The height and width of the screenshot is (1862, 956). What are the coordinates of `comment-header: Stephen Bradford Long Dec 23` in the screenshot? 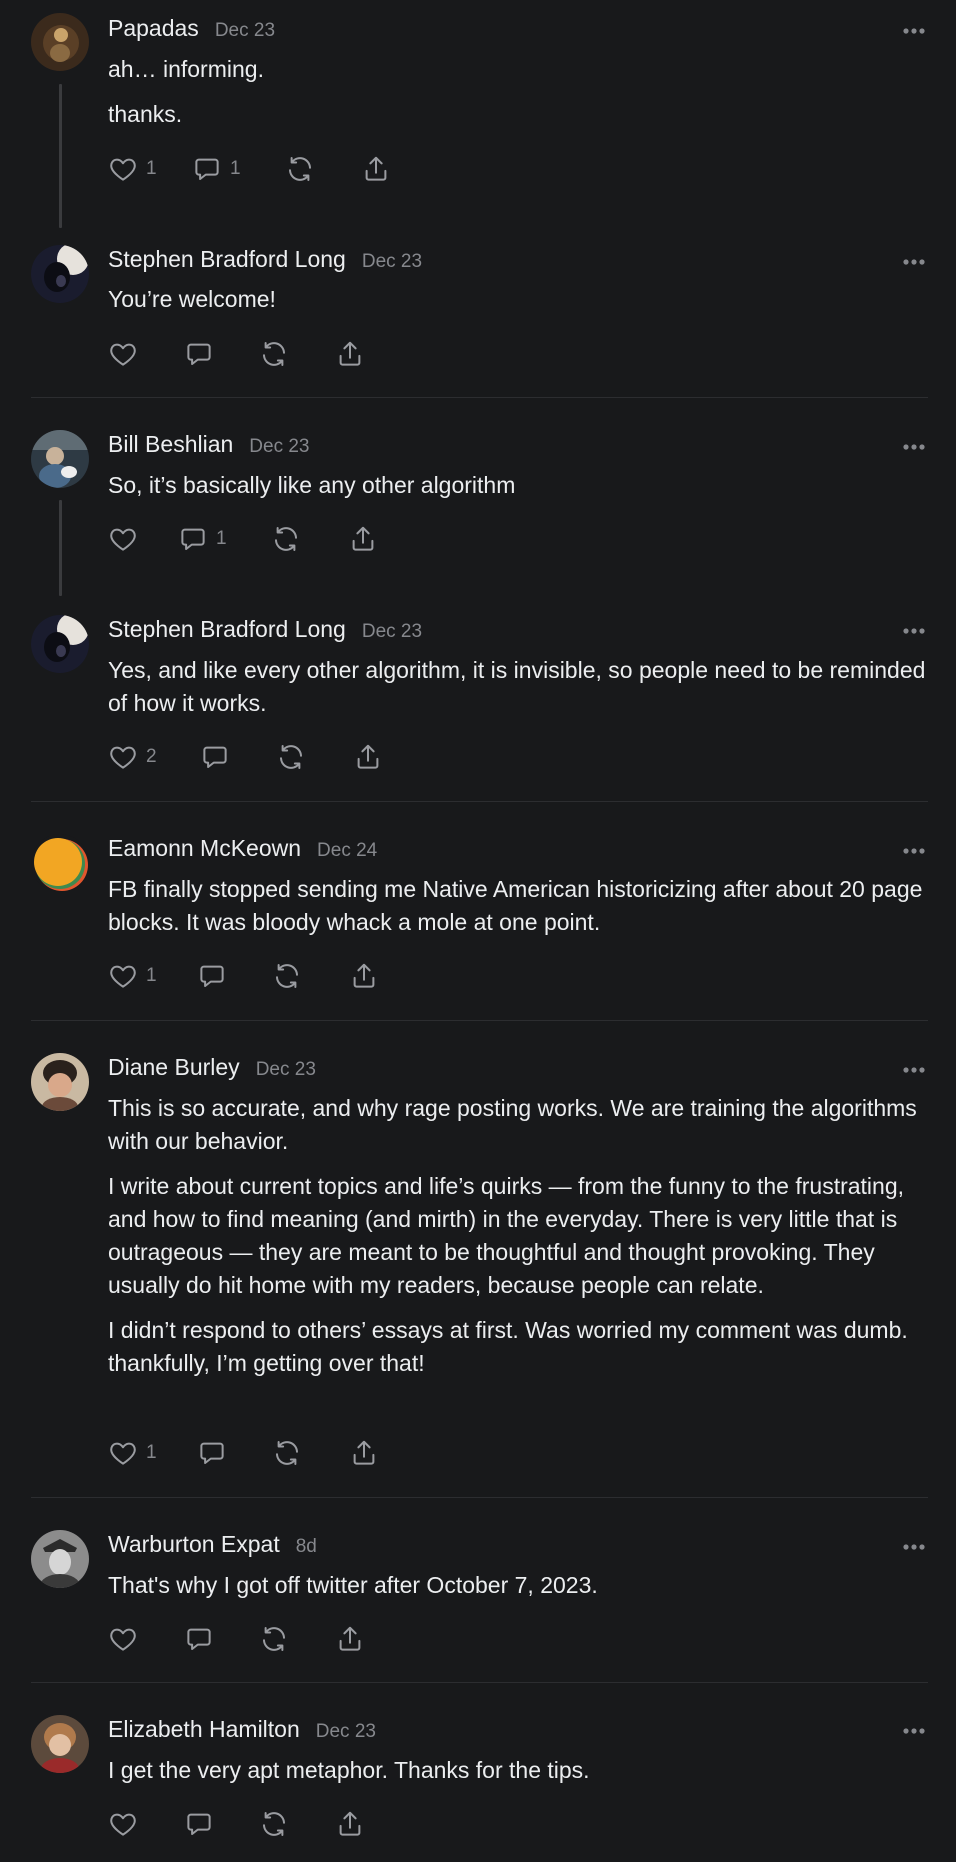 It's located at (265, 259).